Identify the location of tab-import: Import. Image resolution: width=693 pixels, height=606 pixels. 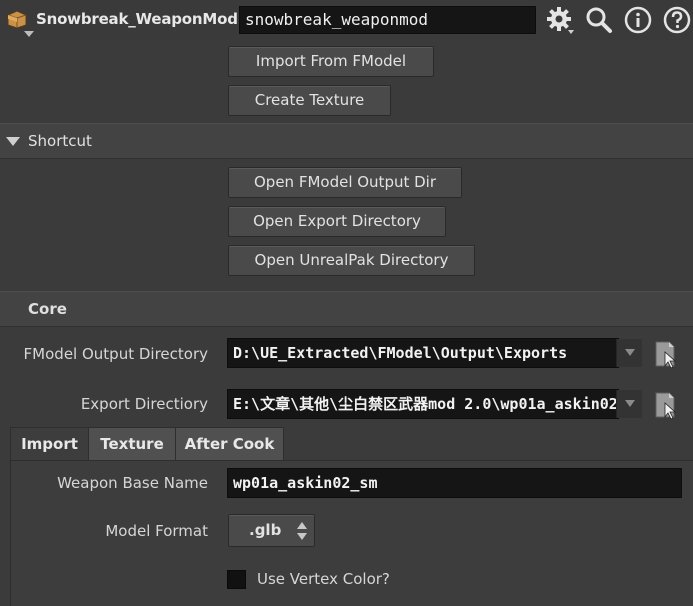
(49, 444).